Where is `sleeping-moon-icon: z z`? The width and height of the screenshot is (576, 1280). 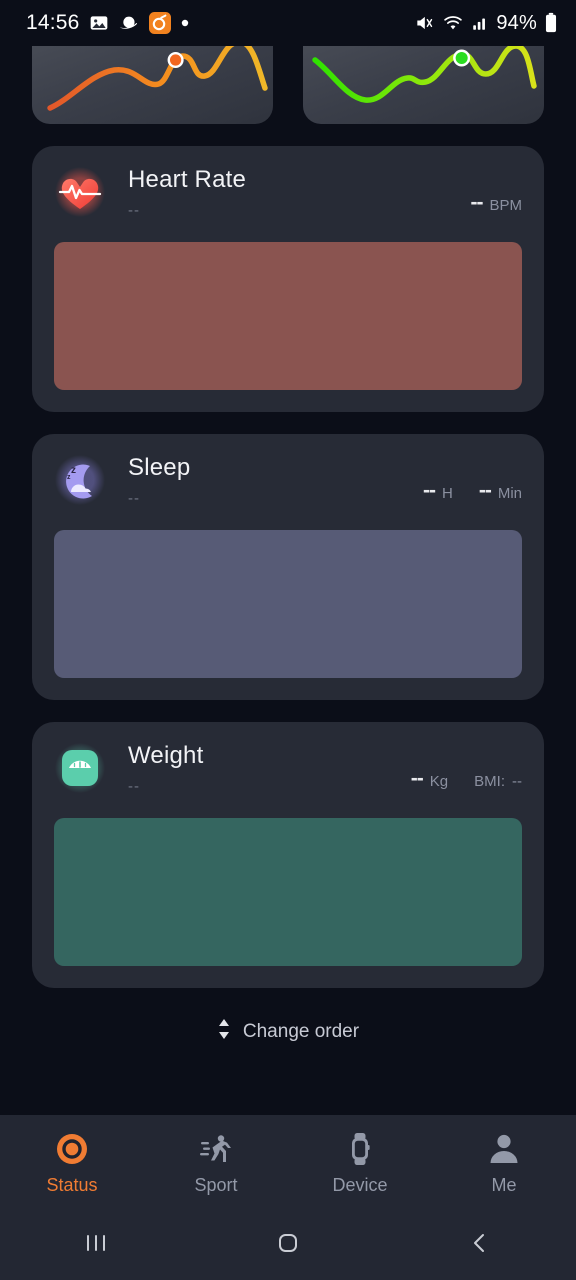
sleeping-moon-icon: z z is located at coordinates (80, 480).